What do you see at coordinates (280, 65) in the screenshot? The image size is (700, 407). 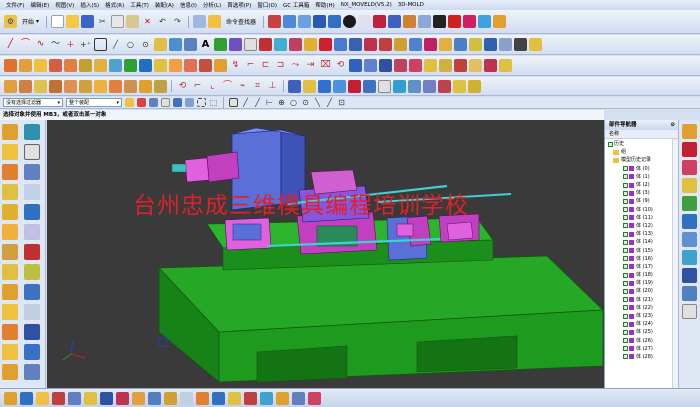 I see `replace-face-icon: ⊐` at bounding box center [280, 65].